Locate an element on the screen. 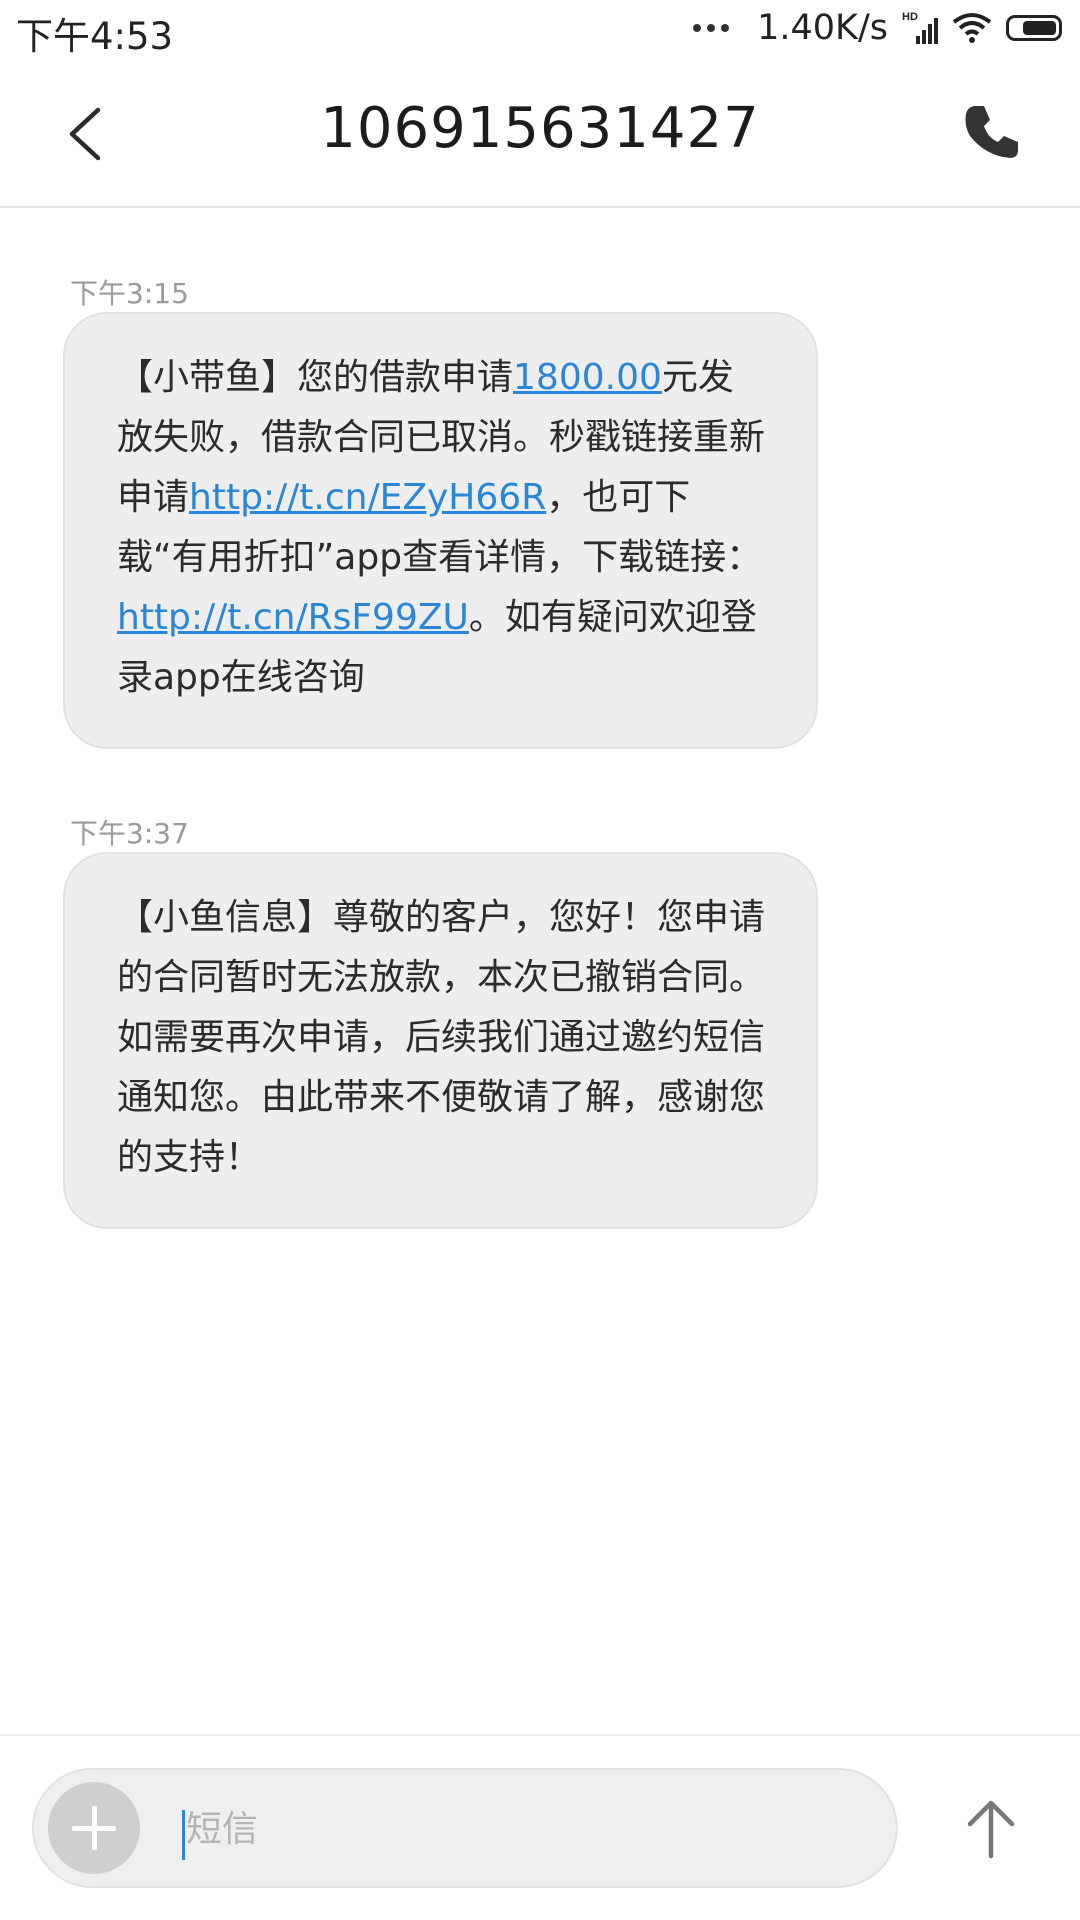 This screenshot has width=1080, height=1920. conversation-header: 106915631427 is located at coordinates (540, 134).